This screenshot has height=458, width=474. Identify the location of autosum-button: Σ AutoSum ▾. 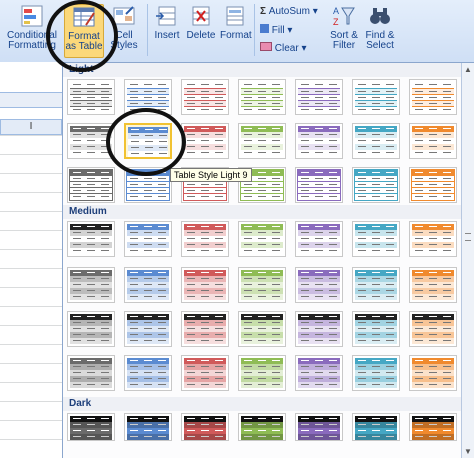
(289, 12).